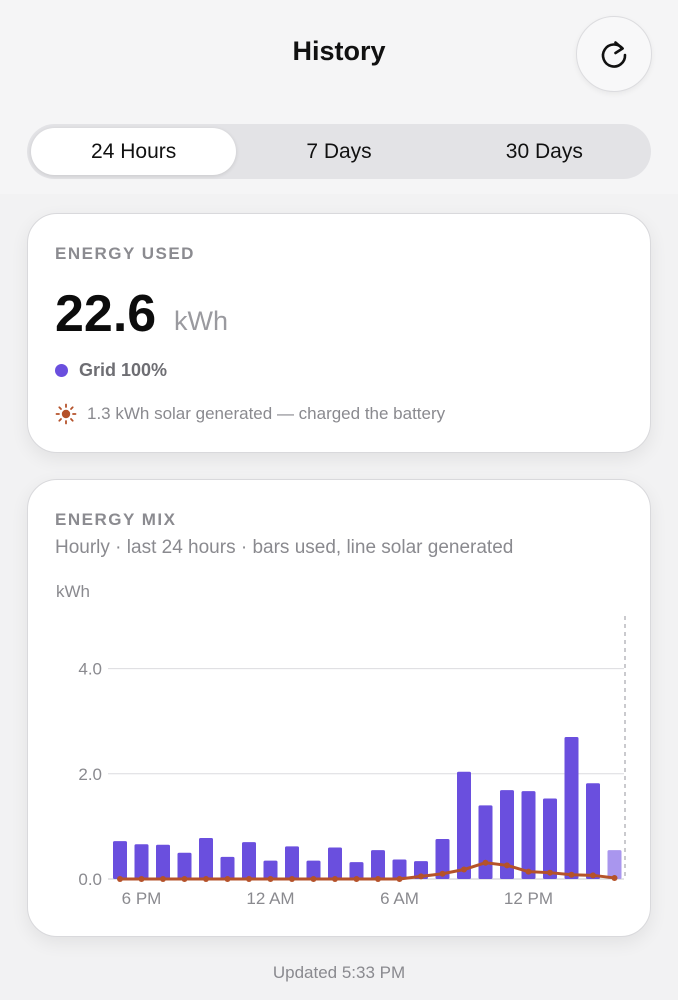 Image resolution: width=678 pixels, height=1000 pixels. What do you see at coordinates (90, 879) in the screenshot?
I see `y-tick-label: 0.0` at bounding box center [90, 879].